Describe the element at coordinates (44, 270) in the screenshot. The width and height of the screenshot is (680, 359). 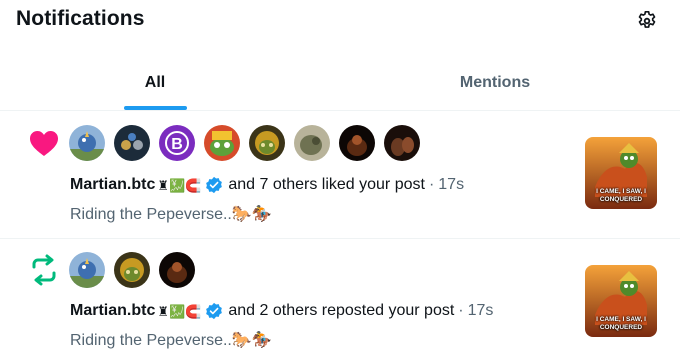
I see `repost-icon` at that location.